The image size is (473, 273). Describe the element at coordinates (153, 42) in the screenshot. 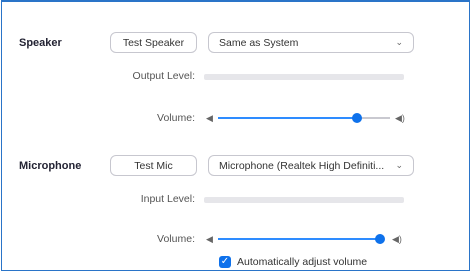

I see `test-speaker-button: Test Speaker` at that location.